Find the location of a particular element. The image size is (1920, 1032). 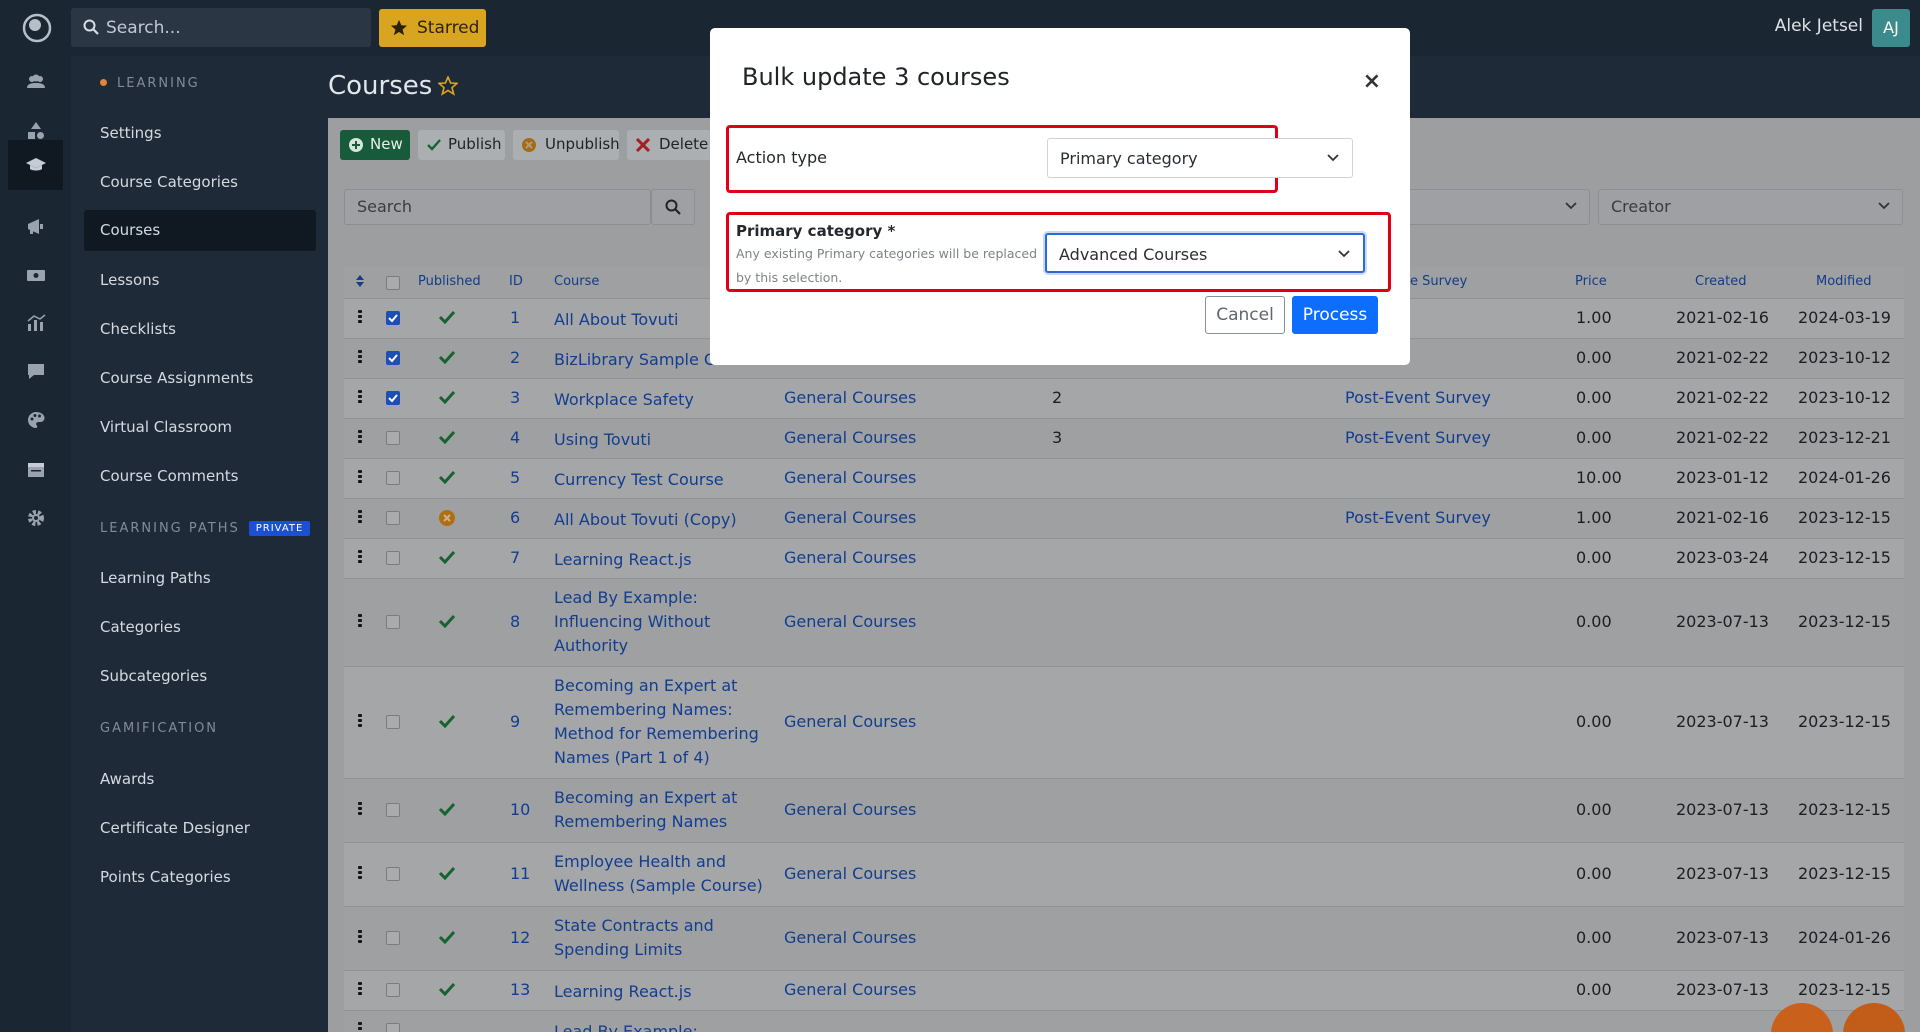

action-type-label: Action type is located at coordinates (781, 157).